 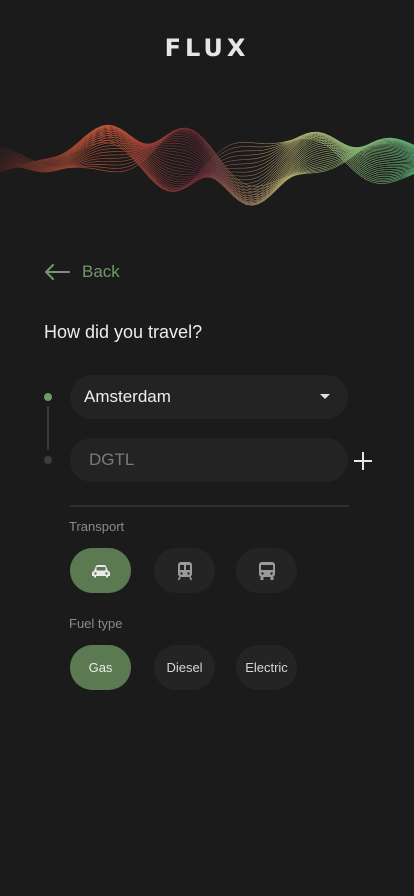 What do you see at coordinates (48, 428) in the screenshot?
I see `route-line` at bounding box center [48, 428].